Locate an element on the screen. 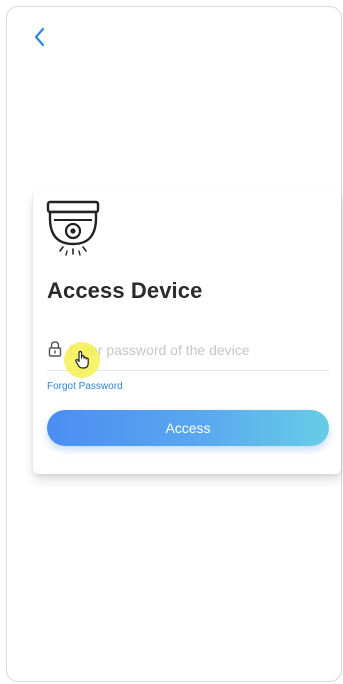  access-button: Access is located at coordinates (188, 428).